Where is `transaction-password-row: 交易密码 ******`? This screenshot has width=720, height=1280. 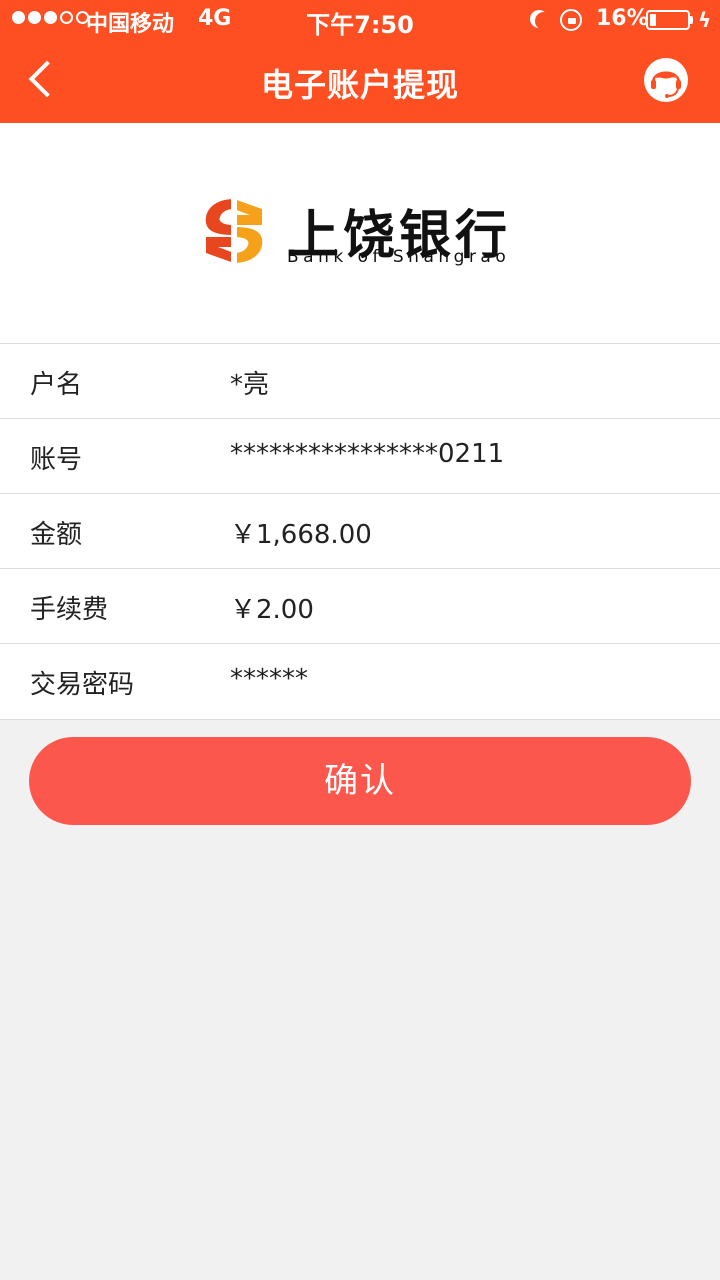 transaction-password-row: 交易密码 ****** is located at coordinates (360, 681).